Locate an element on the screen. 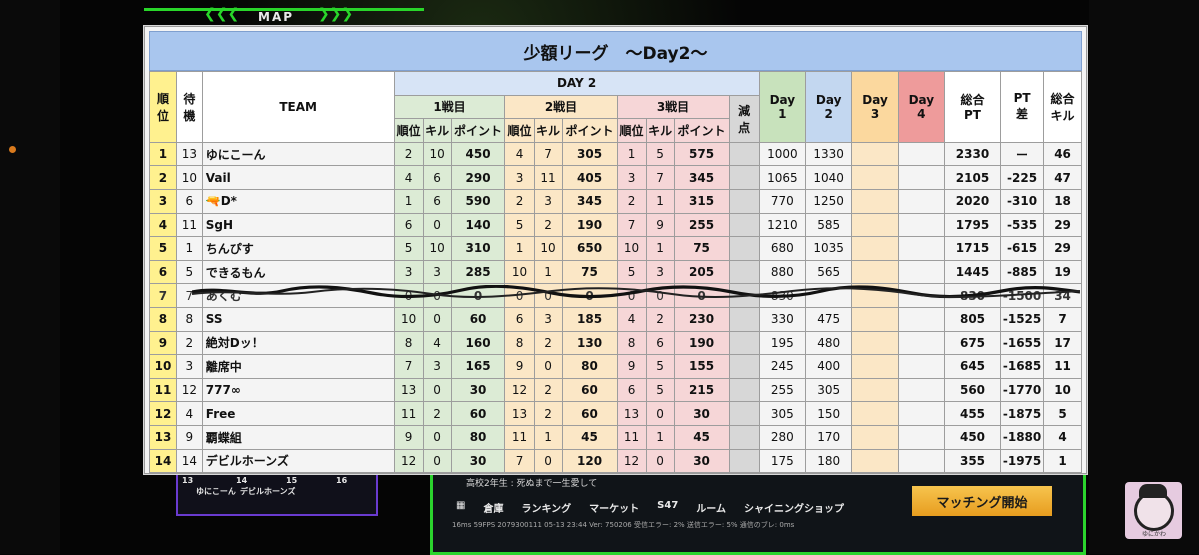 The width and height of the screenshot is (1199, 555). cell-g1-kill: 4 is located at coordinates (437, 343).